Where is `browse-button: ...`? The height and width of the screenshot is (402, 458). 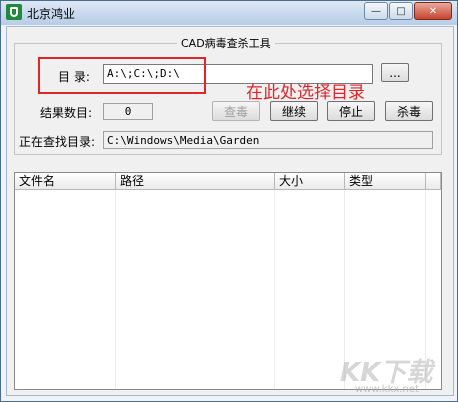
browse-button: ... is located at coordinates (395, 72).